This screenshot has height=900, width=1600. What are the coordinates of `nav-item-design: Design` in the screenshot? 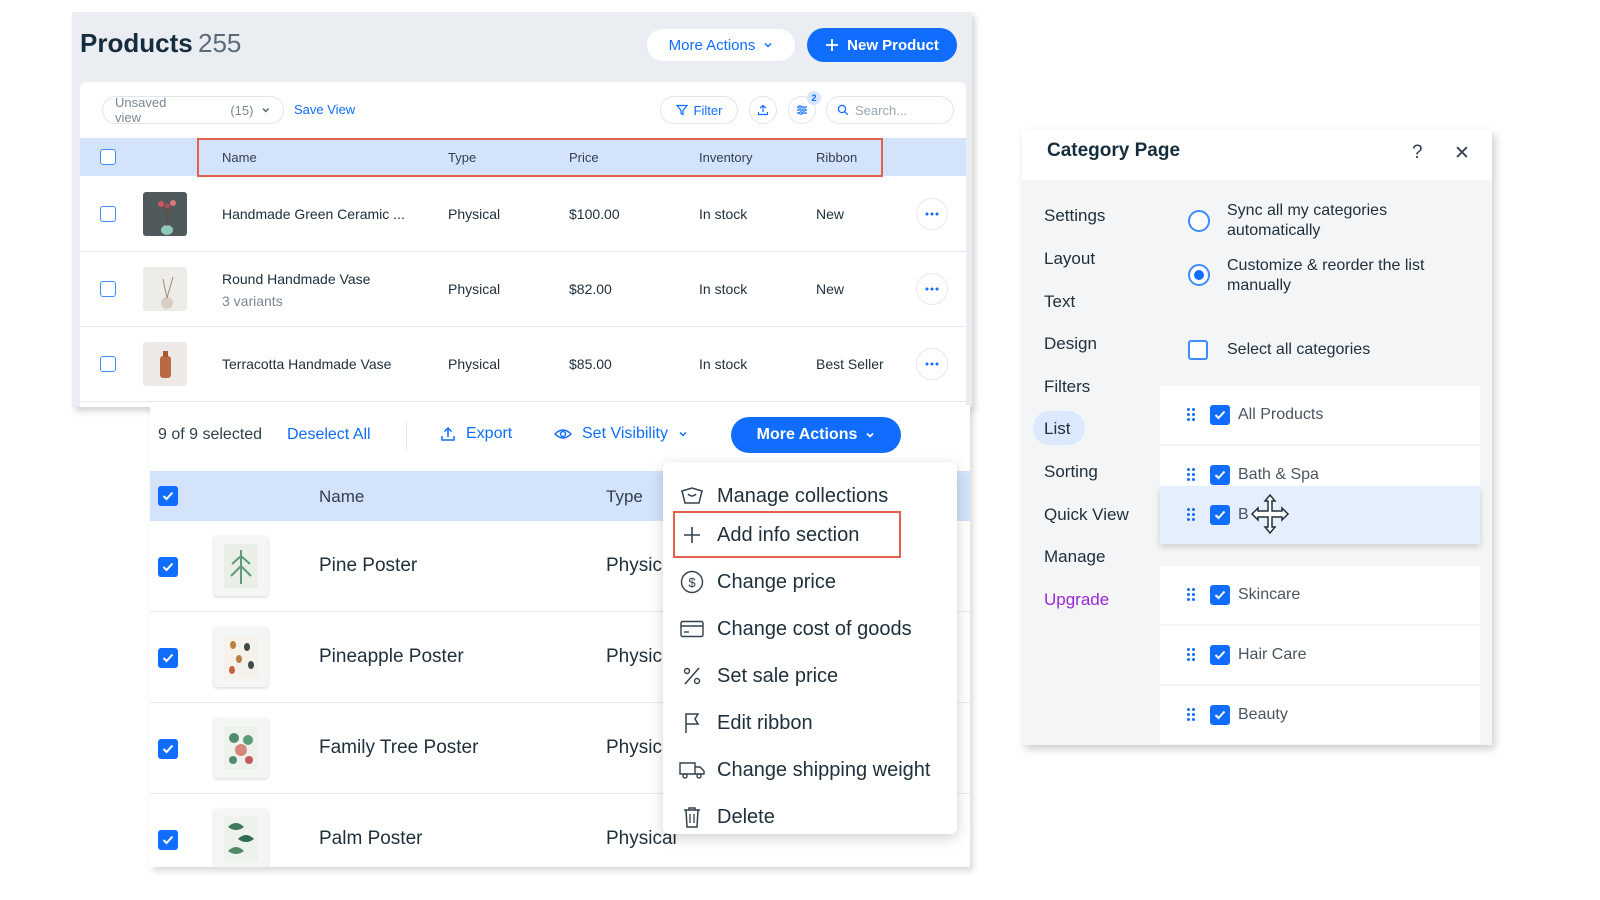 It's located at (1070, 344).